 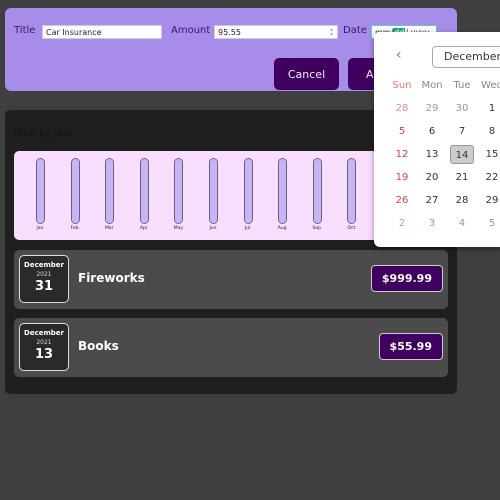 I want to click on expense-title: Fireworks, so click(x=111, y=278).